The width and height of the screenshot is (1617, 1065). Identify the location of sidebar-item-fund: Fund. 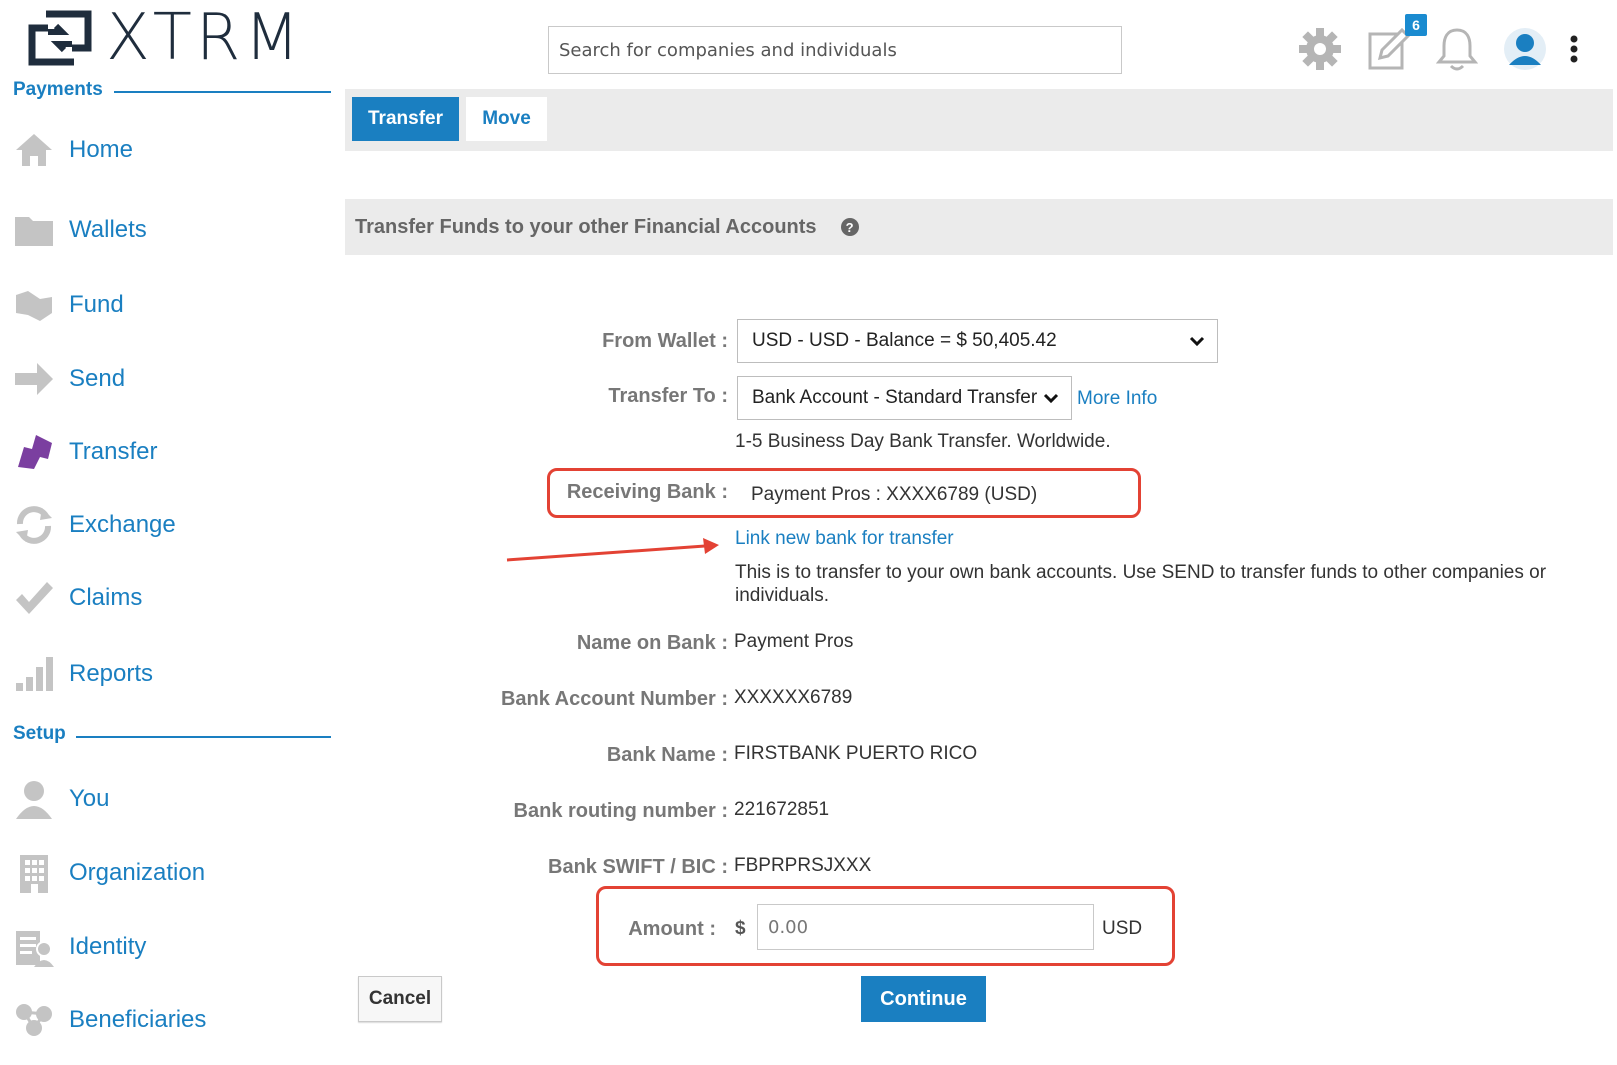
(68, 305).